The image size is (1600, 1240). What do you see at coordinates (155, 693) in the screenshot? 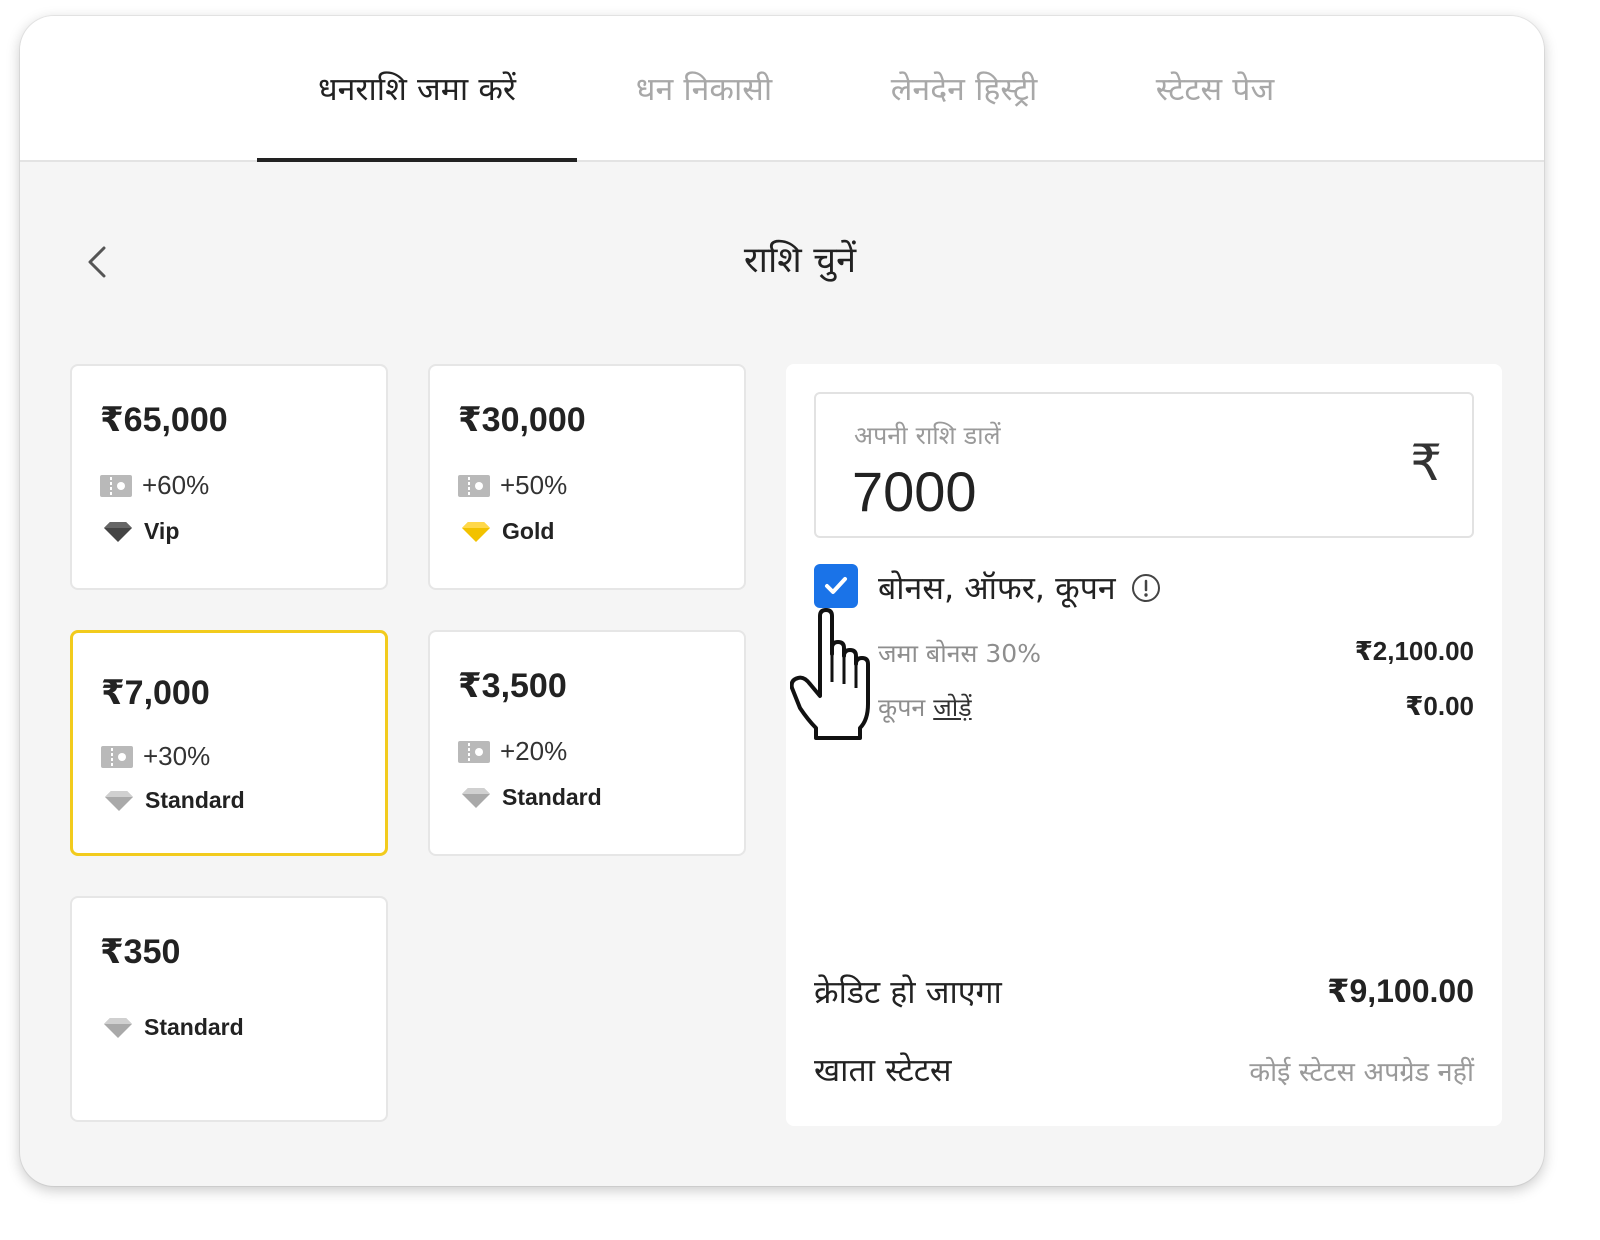
I see `card-amount: ₹7,000` at bounding box center [155, 693].